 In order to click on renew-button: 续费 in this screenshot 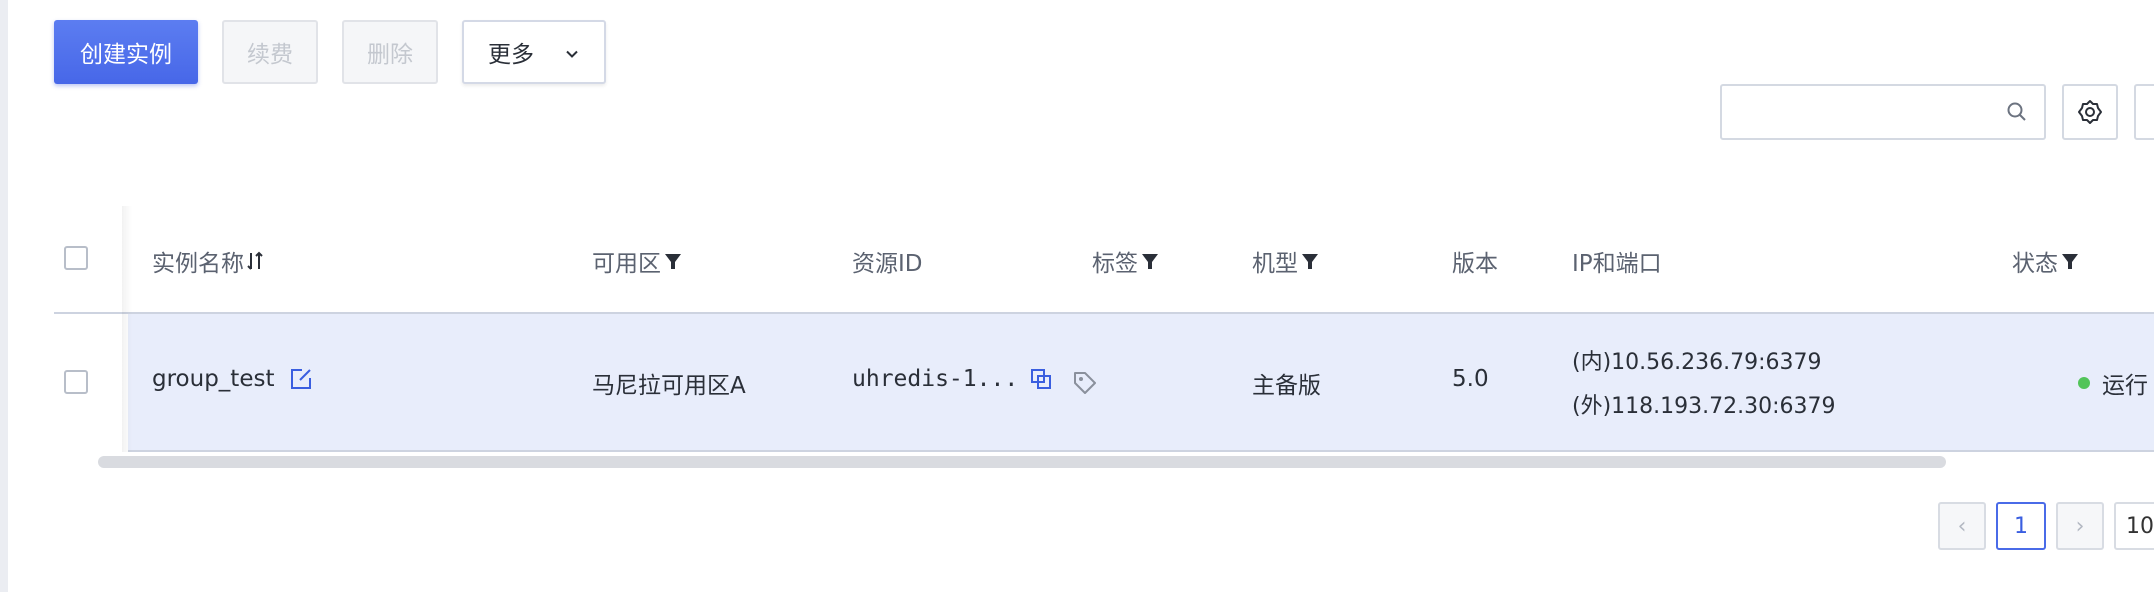, I will do `click(270, 52)`.